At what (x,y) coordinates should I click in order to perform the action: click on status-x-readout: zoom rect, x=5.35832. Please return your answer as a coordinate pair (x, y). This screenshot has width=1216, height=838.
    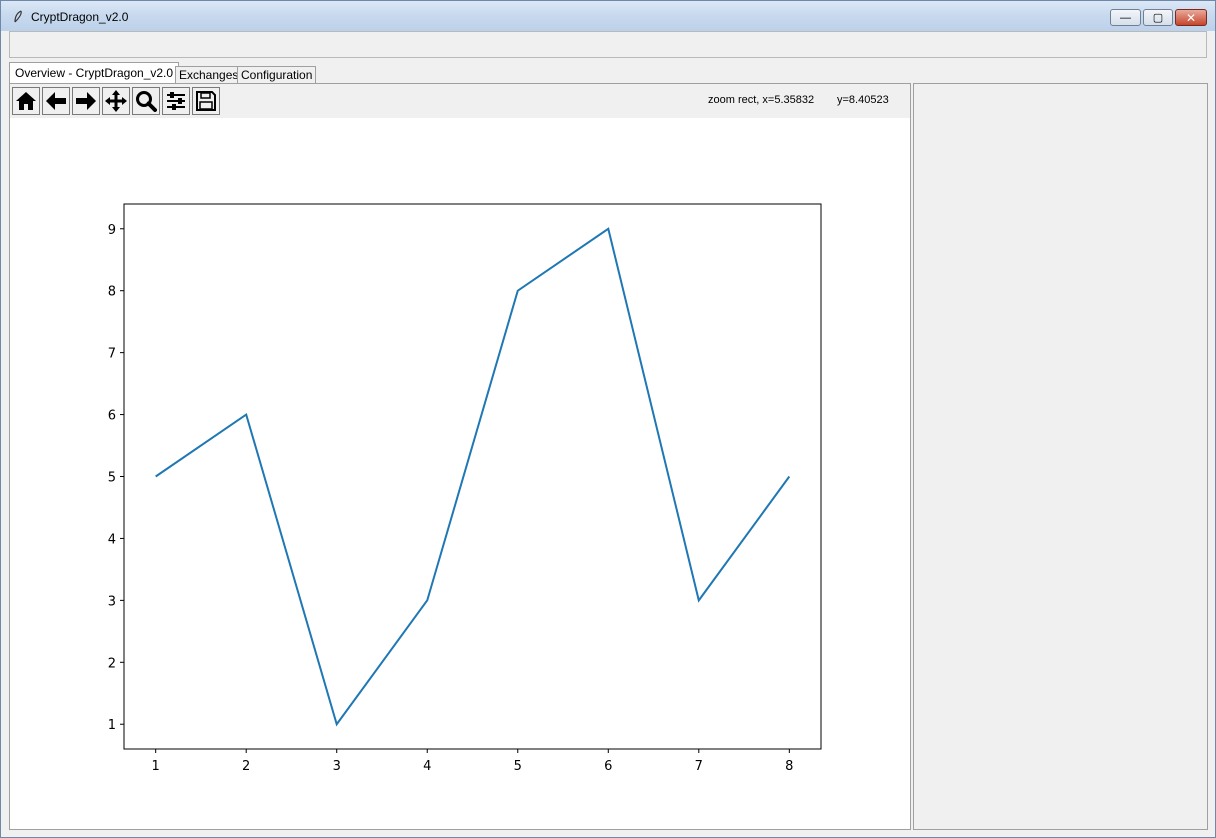
    Looking at the image, I should click on (761, 100).